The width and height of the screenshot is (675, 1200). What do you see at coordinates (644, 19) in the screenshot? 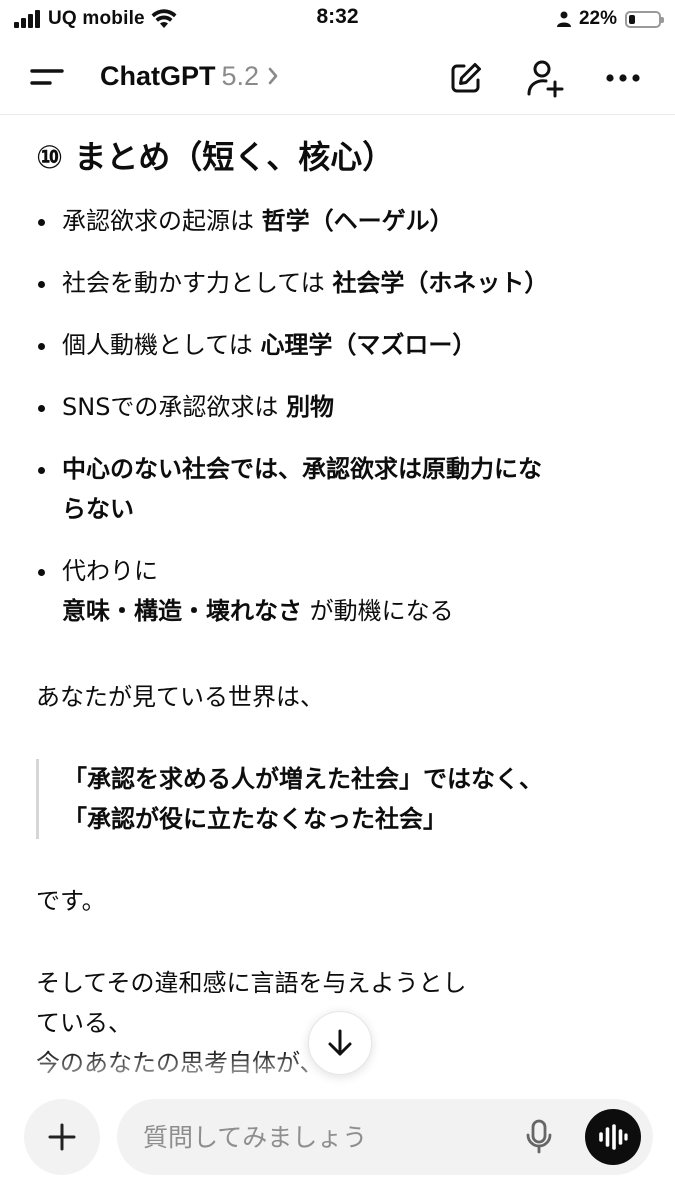
I see `battery-icon` at bounding box center [644, 19].